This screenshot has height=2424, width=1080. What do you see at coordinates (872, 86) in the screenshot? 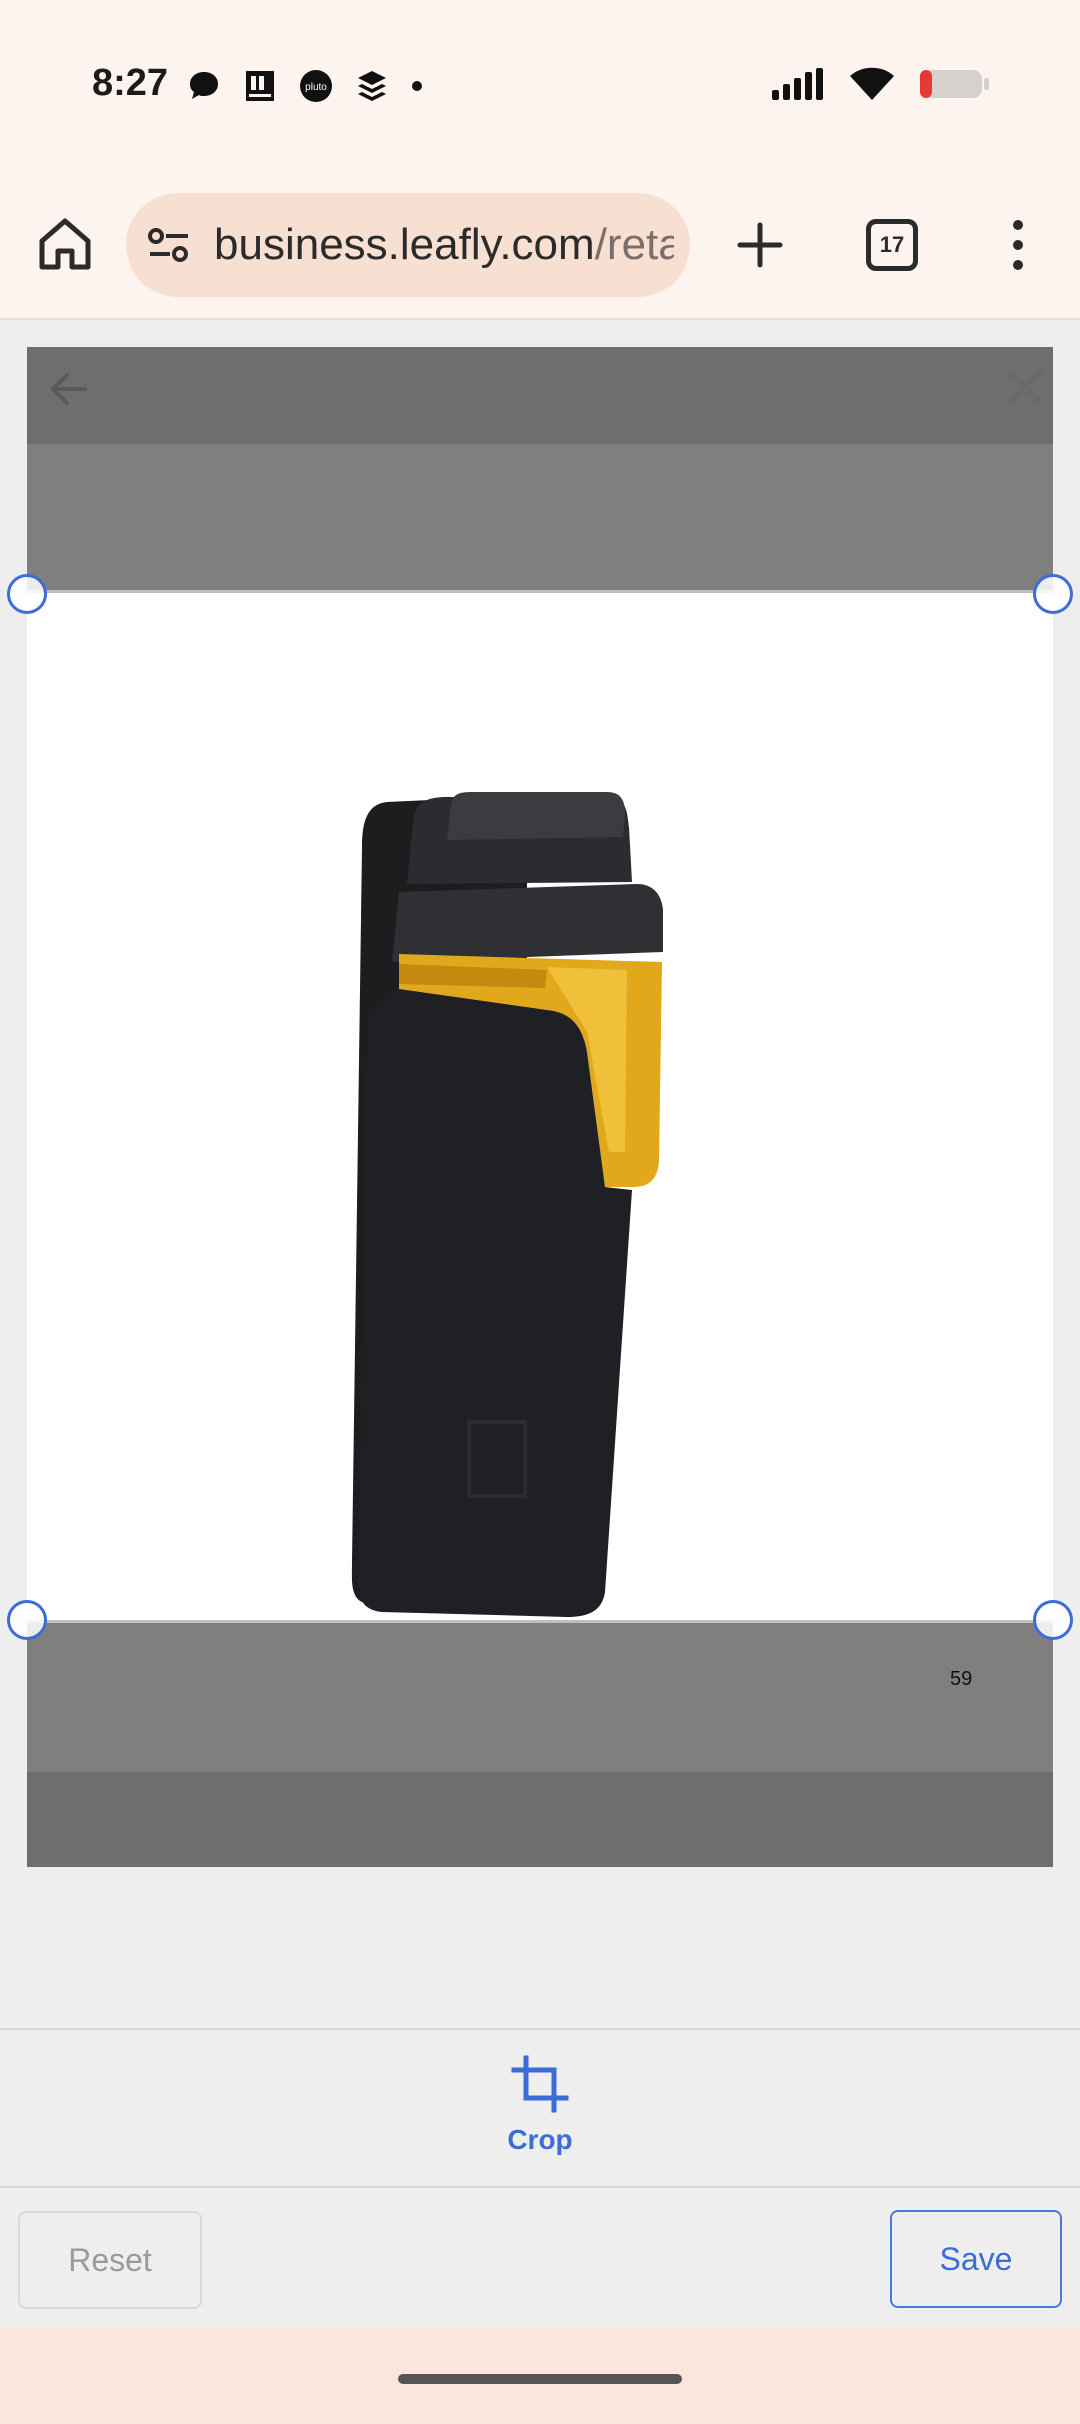
I see `wifi-icon` at bounding box center [872, 86].